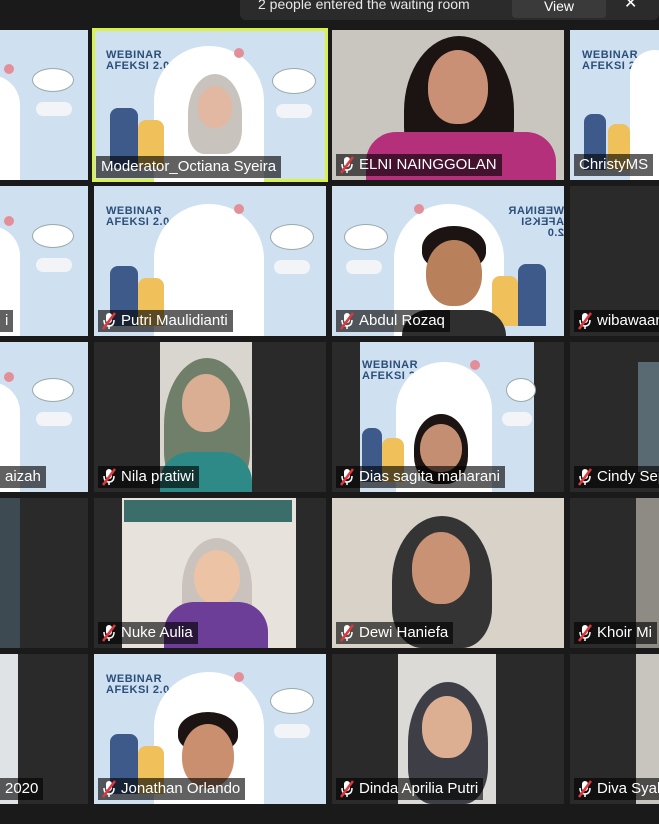  Describe the element at coordinates (614, 573) in the screenshot. I see `video-tile: Khoir Mi` at that location.